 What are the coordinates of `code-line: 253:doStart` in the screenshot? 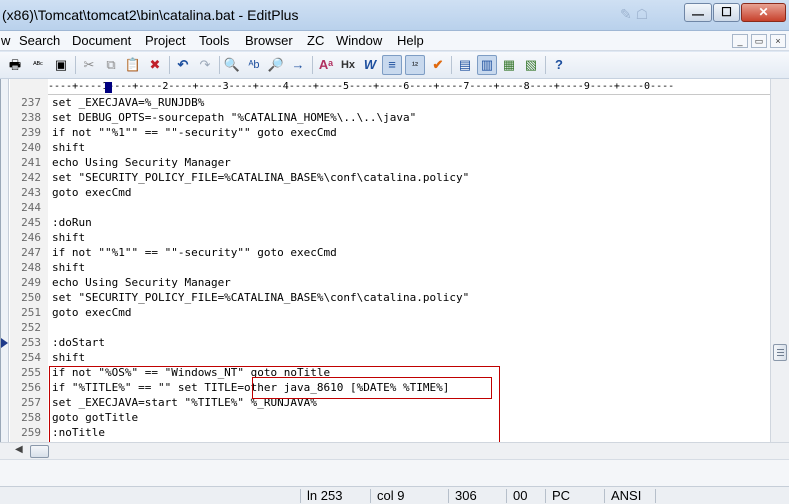 It's located at (390, 342).